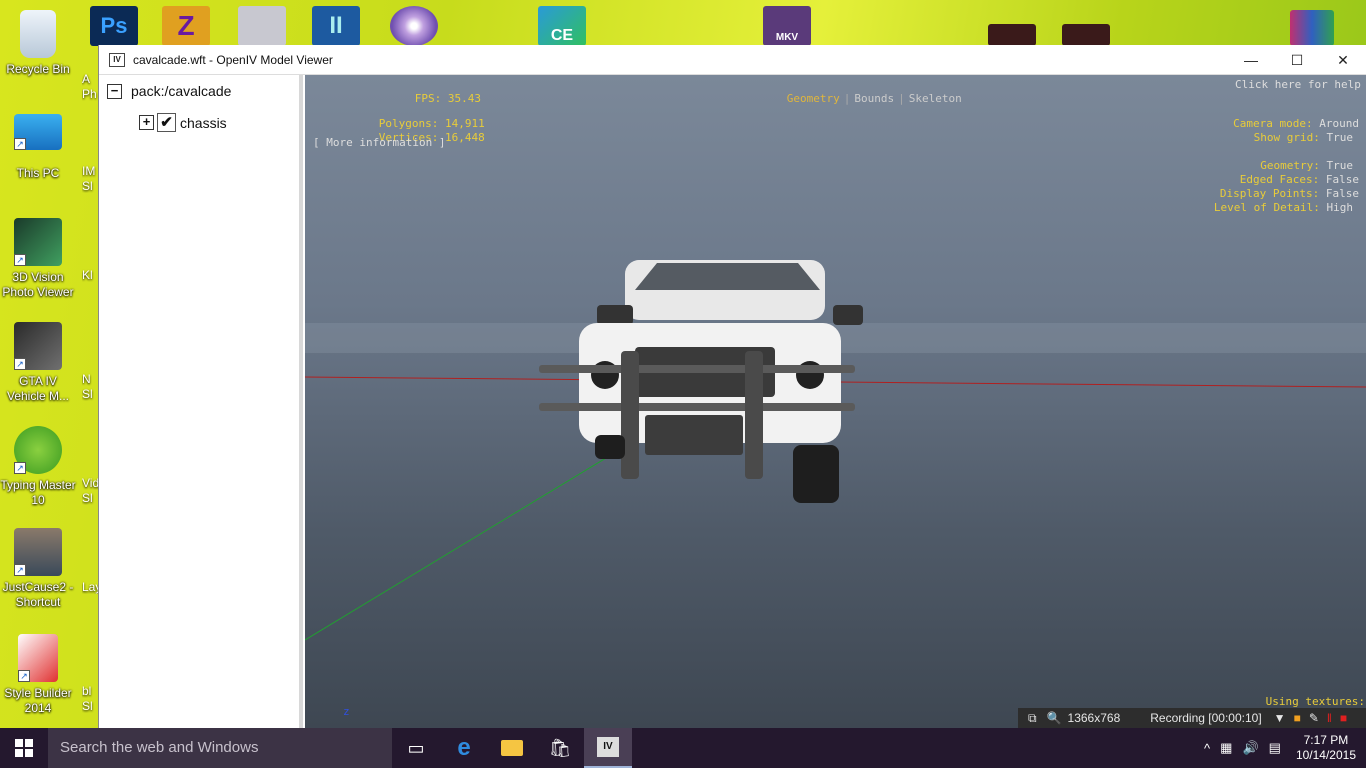 The image size is (1366, 768). What do you see at coordinates (86, 379) in the screenshot?
I see `partial-icon-label: N` at bounding box center [86, 379].